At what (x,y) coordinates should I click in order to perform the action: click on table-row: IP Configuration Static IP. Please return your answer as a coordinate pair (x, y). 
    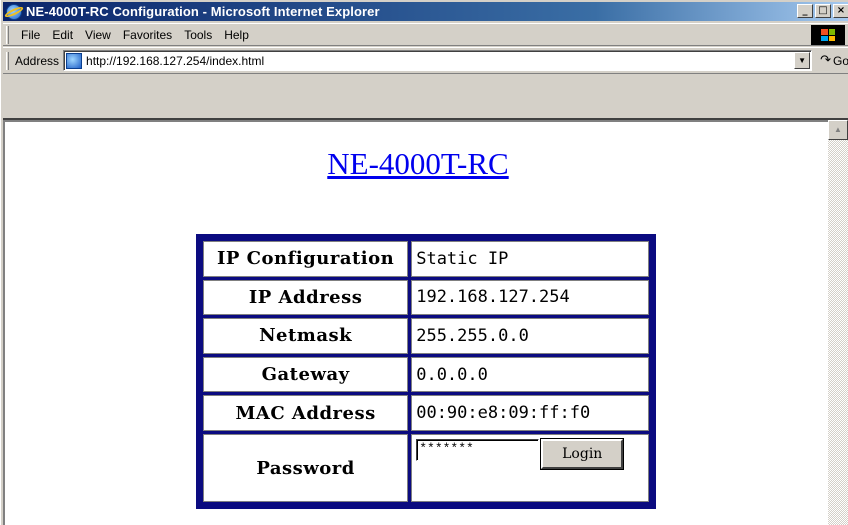
    Looking at the image, I should click on (426, 259).